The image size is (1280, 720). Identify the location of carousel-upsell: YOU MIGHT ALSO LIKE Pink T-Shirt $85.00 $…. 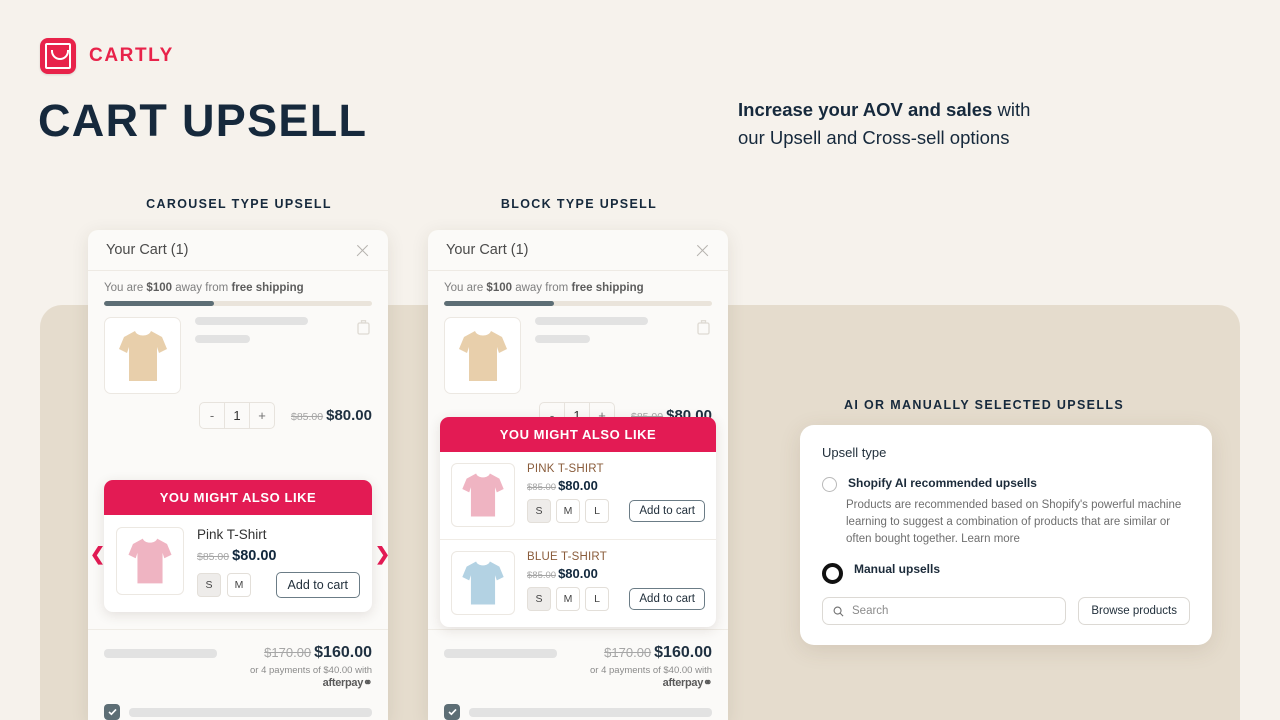
(238, 546).